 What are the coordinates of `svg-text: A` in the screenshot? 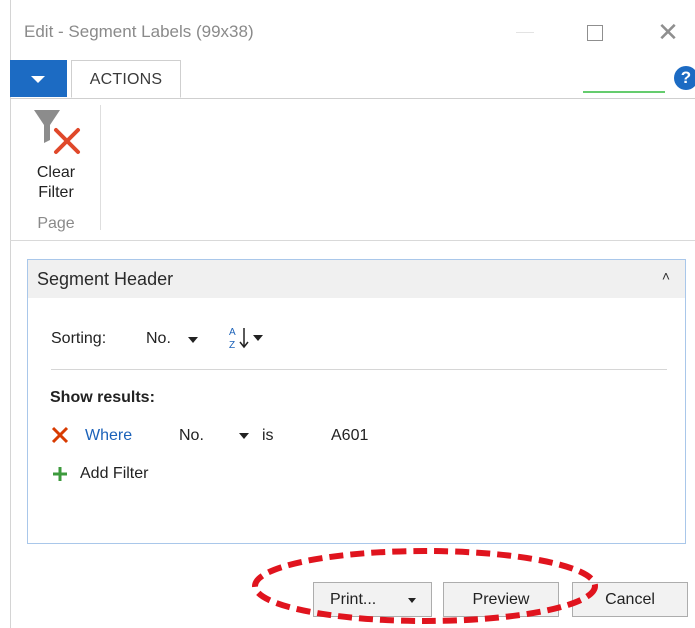 It's located at (232, 332).